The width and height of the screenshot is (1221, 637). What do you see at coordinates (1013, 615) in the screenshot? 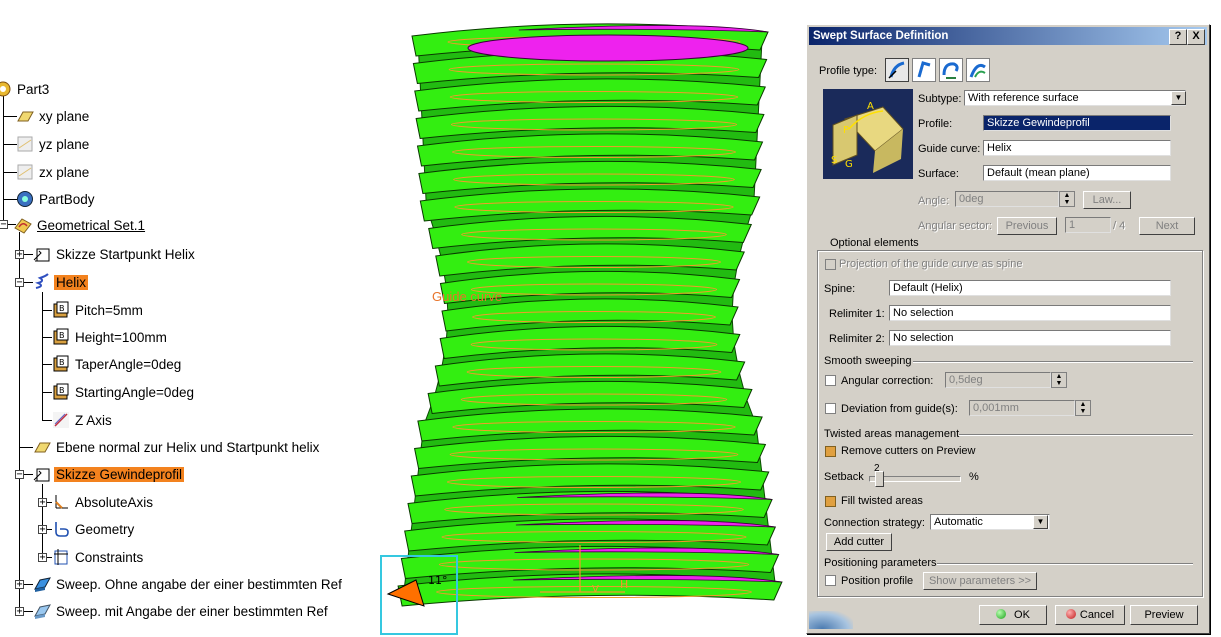
I see `ok-button: OK` at bounding box center [1013, 615].